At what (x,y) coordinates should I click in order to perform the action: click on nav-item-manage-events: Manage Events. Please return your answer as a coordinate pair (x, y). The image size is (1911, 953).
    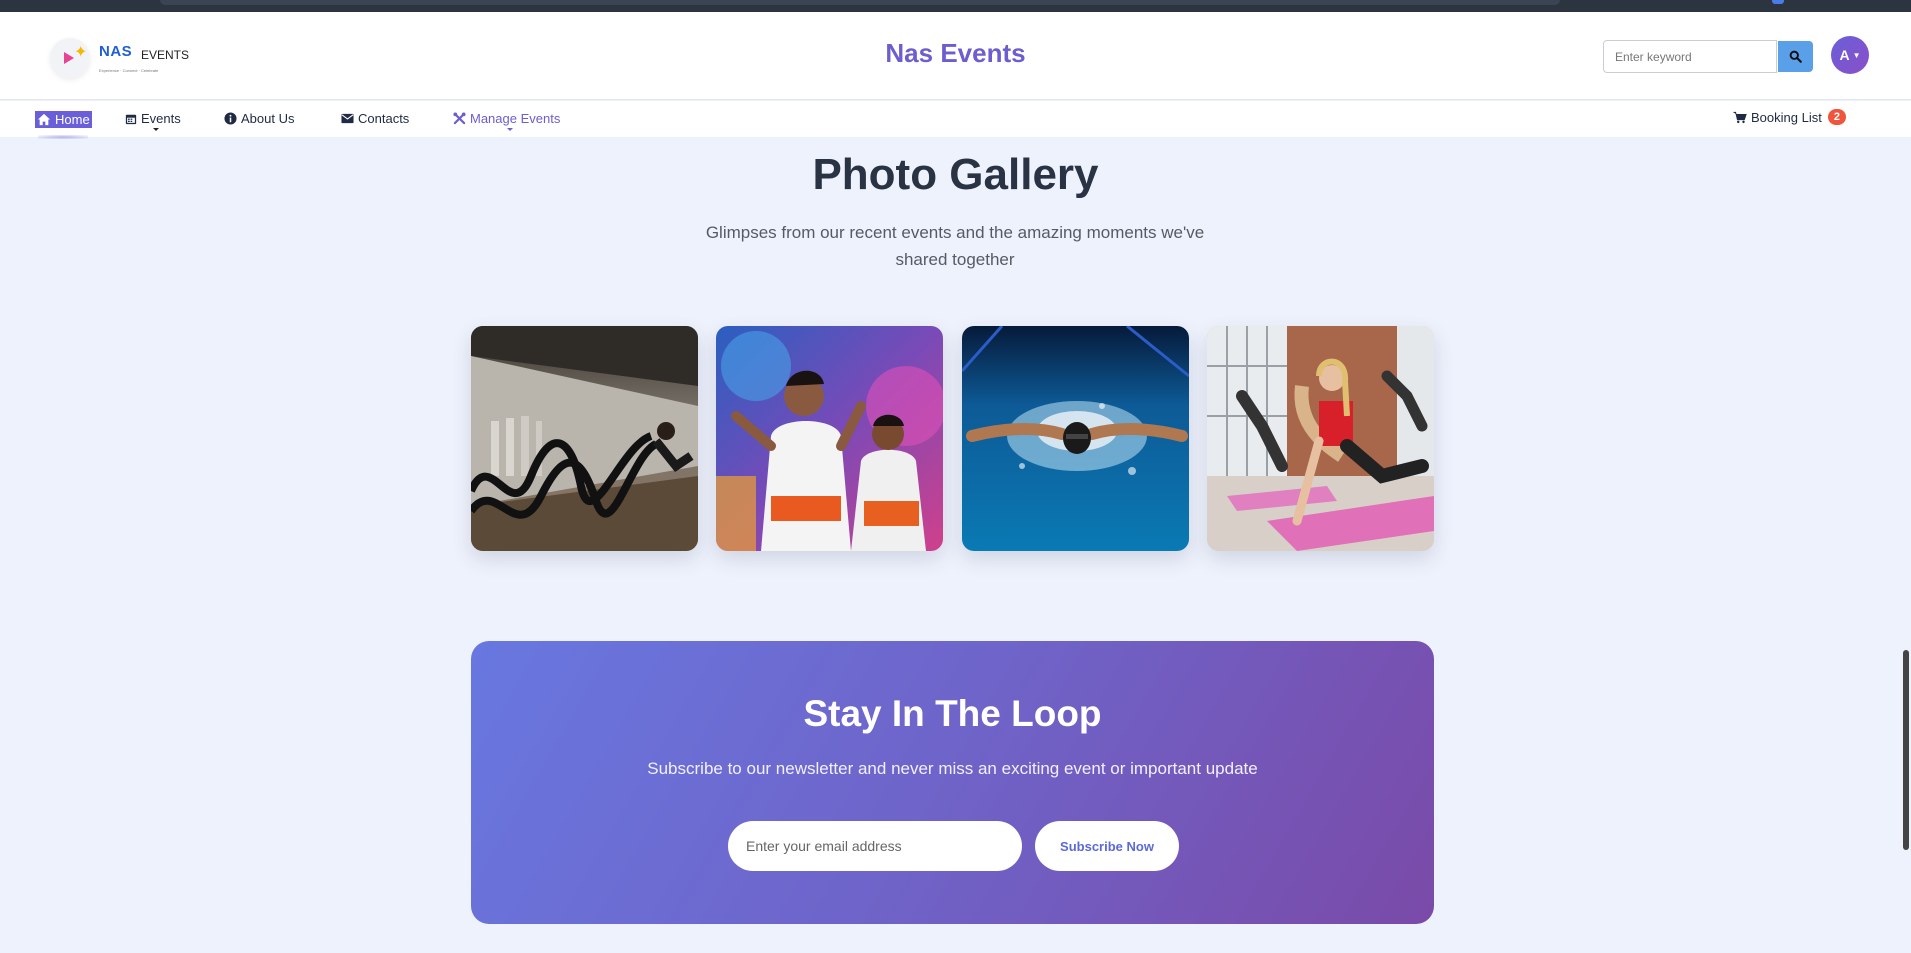
    Looking at the image, I should click on (506, 118).